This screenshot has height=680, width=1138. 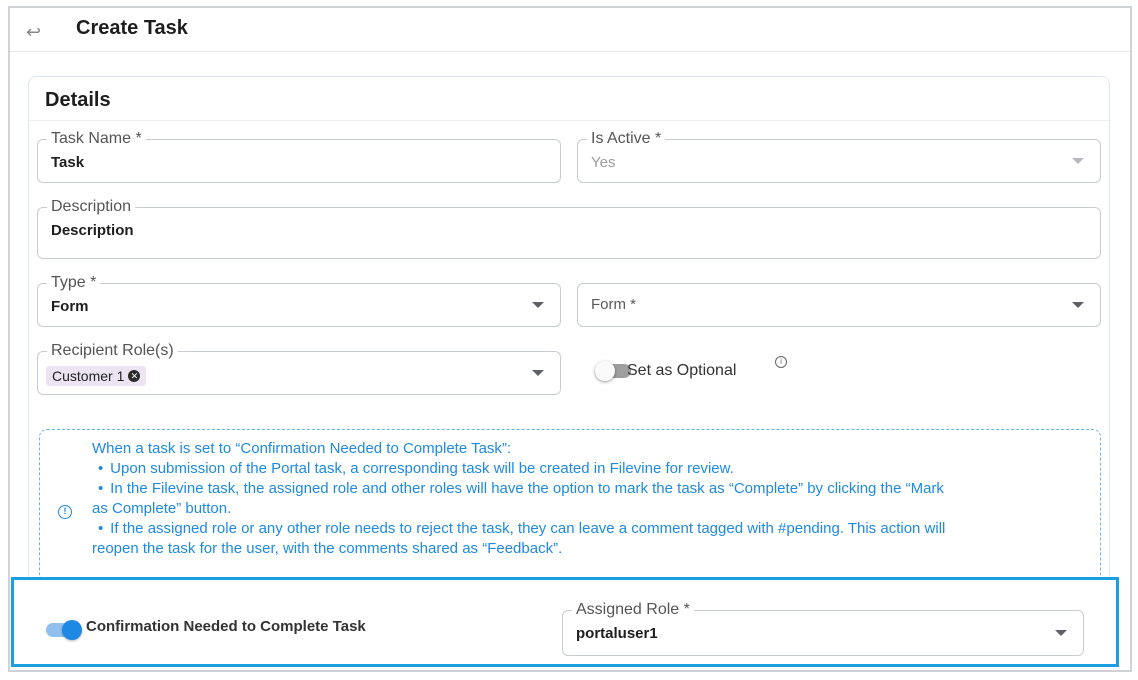 What do you see at coordinates (299, 368) in the screenshot?
I see `recipient-roles-select: Recipient Role(s) Customer 1 ✕` at bounding box center [299, 368].